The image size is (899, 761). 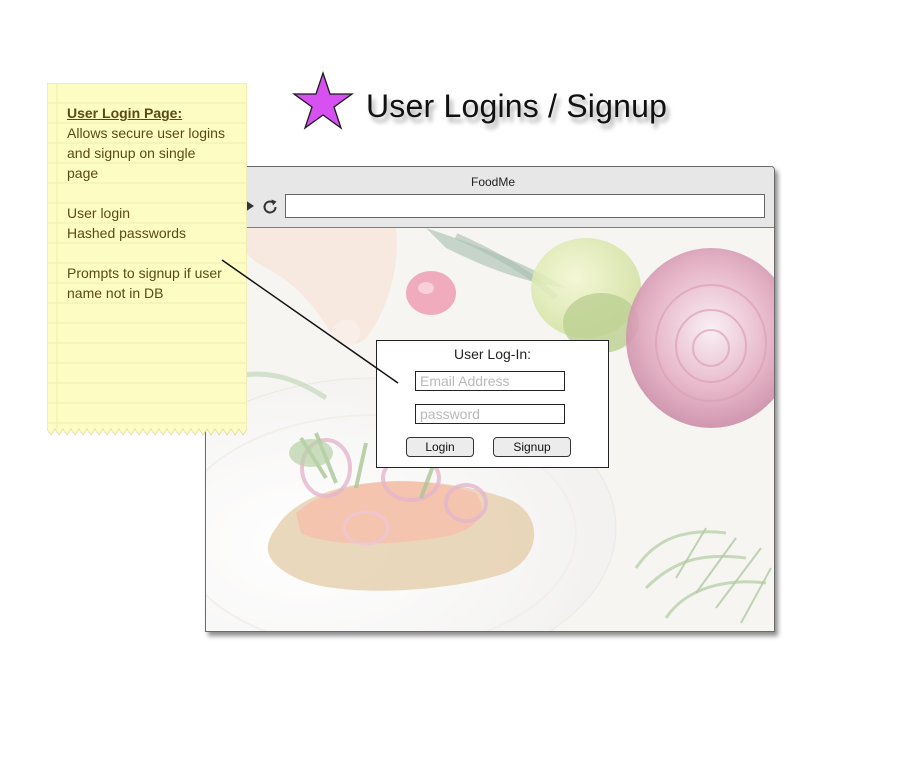 I want to click on login-heading: User Log-In:, so click(x=492, y=354).